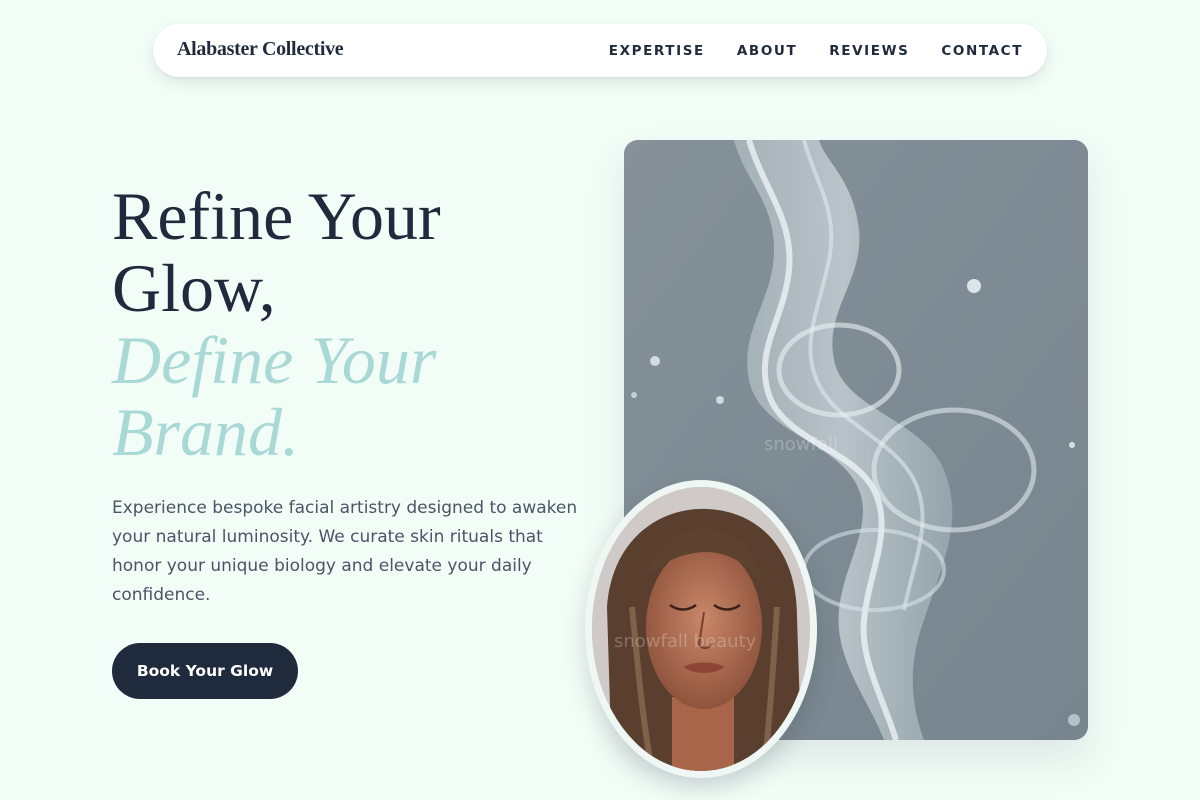 The width and height of the screenshot is (1200, 800). What do you see at coordinates (982, 51) in the screenshot?
I see `nav-link-contact: CONTACT` at bounding box center [982, 51].